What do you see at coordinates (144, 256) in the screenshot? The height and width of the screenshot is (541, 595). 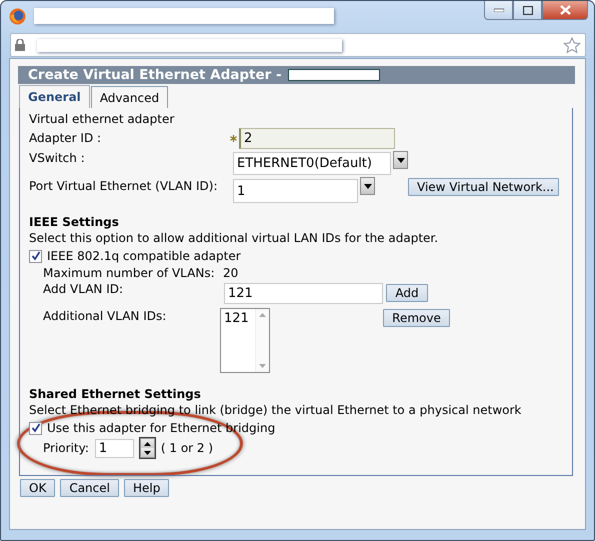 I see `checkbox-label: IEEE 802.1q compatible adapter` at bounding box center [144, 256].